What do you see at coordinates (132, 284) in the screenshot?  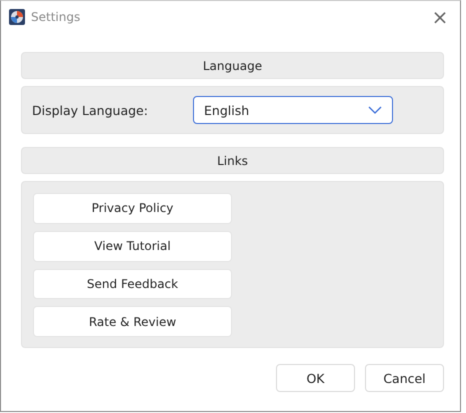 I see `link-button: Send Feedback` at bounding box center [132, 284].